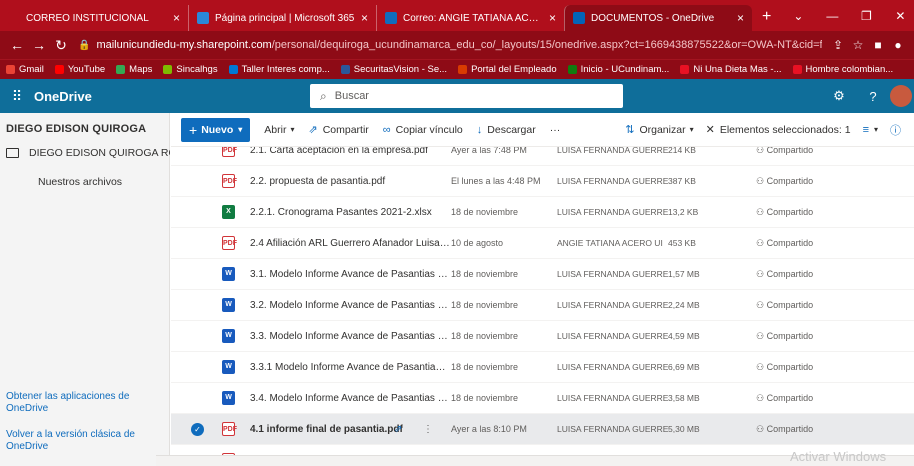  Describe the element at coordinates (784, 398) in the screenshot. I see `file-sharing: ⚇ Compartido` at that location.